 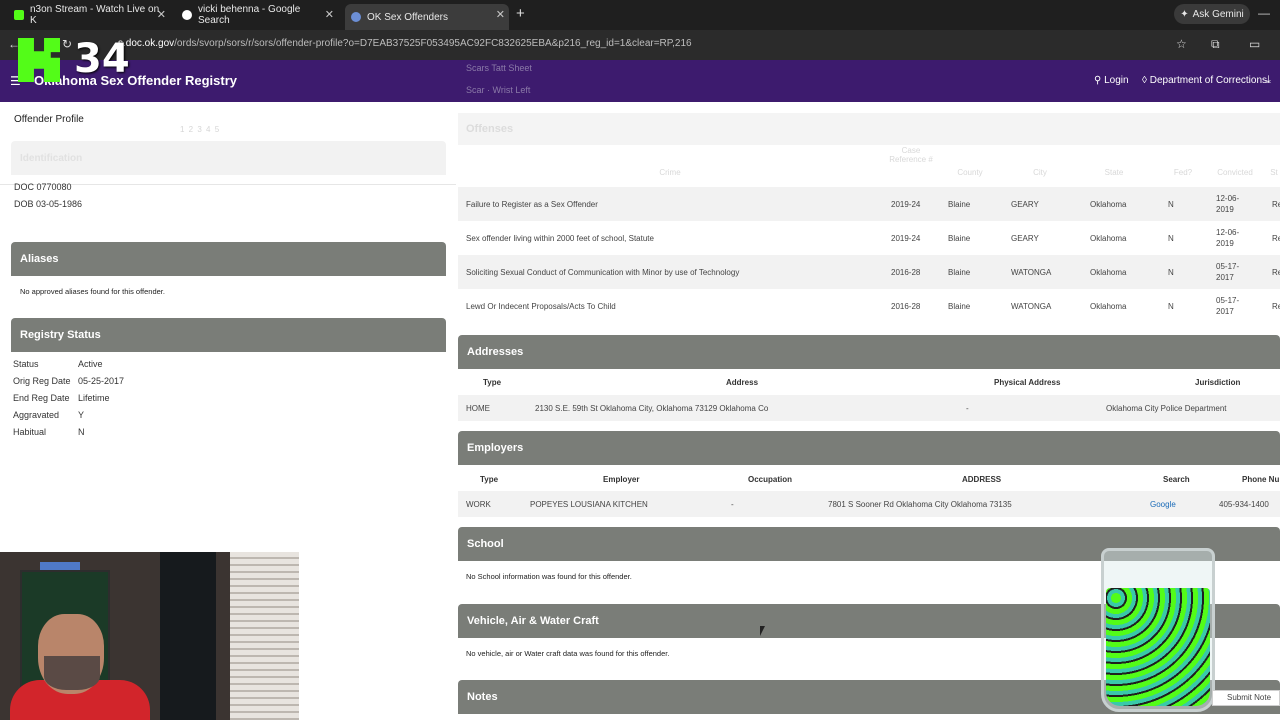 I want to click on department-link: ◊ Department of Corrections, so click(x=1204, y=80).